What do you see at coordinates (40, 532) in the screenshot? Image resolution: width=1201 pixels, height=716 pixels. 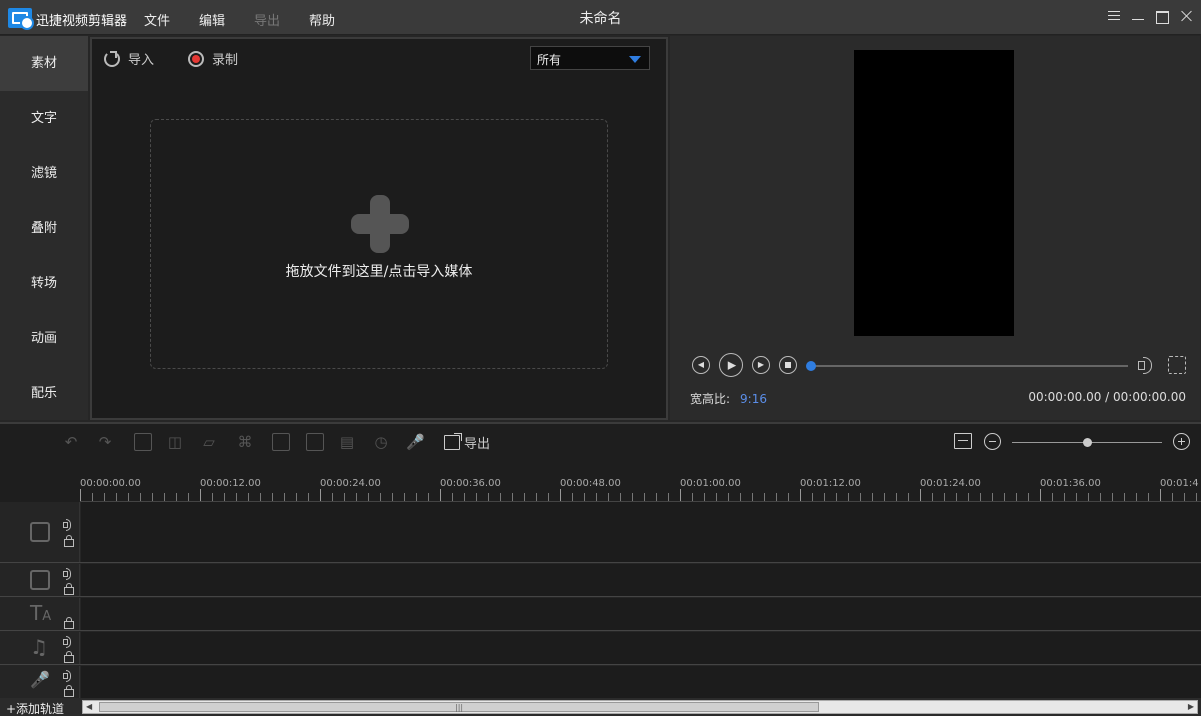 I see `track-header` at bounding box center [40, 532].